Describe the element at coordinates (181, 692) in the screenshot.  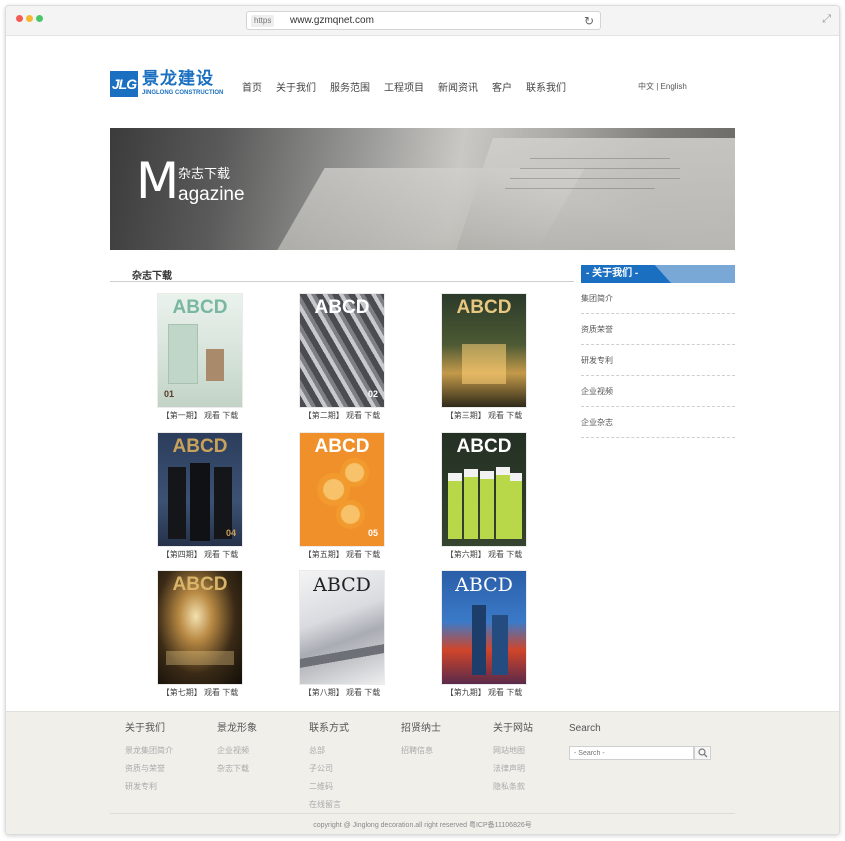
I see `issue-label: 【第七期】` at that location.